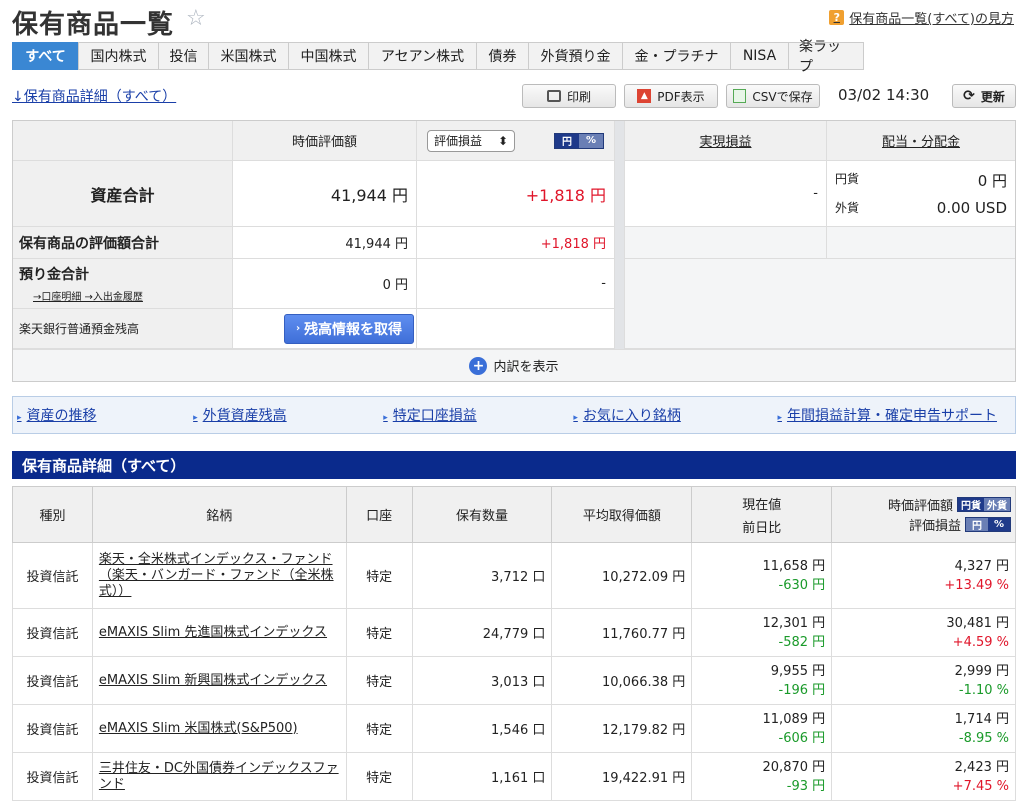 This screenshot has height=808, width=1024. What do you see at coordinates (981, 767) in the screenshot?
I see `row-market-value: 2,423 円` at bounding box center [981, 767].